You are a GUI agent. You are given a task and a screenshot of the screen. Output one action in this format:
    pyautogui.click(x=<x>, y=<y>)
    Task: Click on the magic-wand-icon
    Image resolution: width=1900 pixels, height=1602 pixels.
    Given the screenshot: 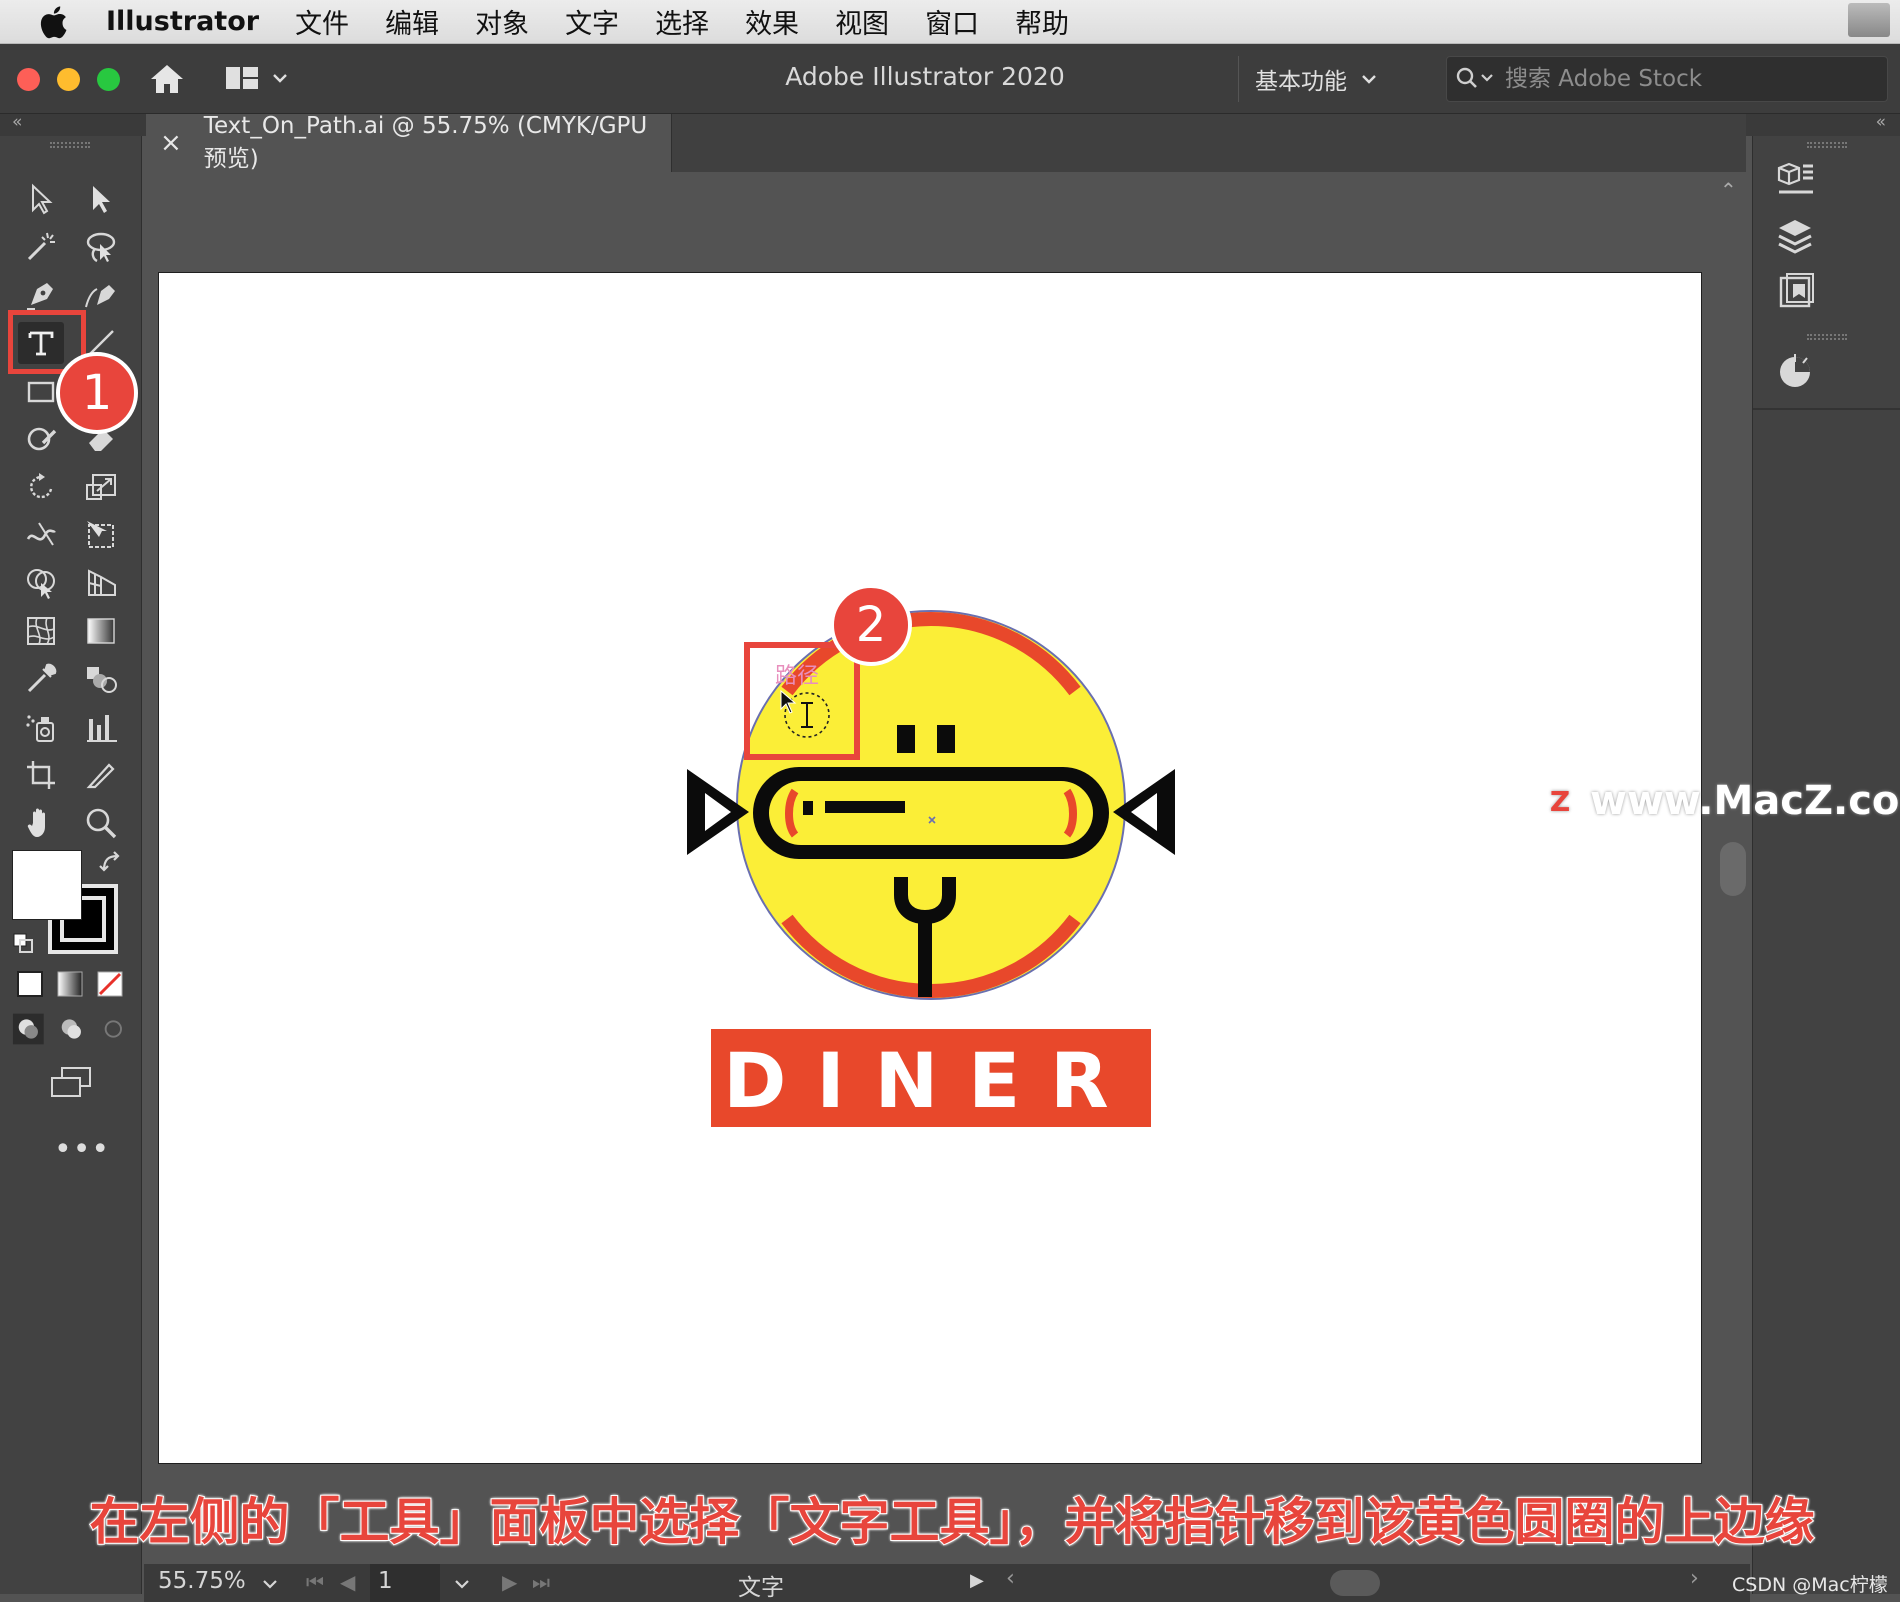 What is the action you would take?
    pyautogui.click(x=41, y=246)
    